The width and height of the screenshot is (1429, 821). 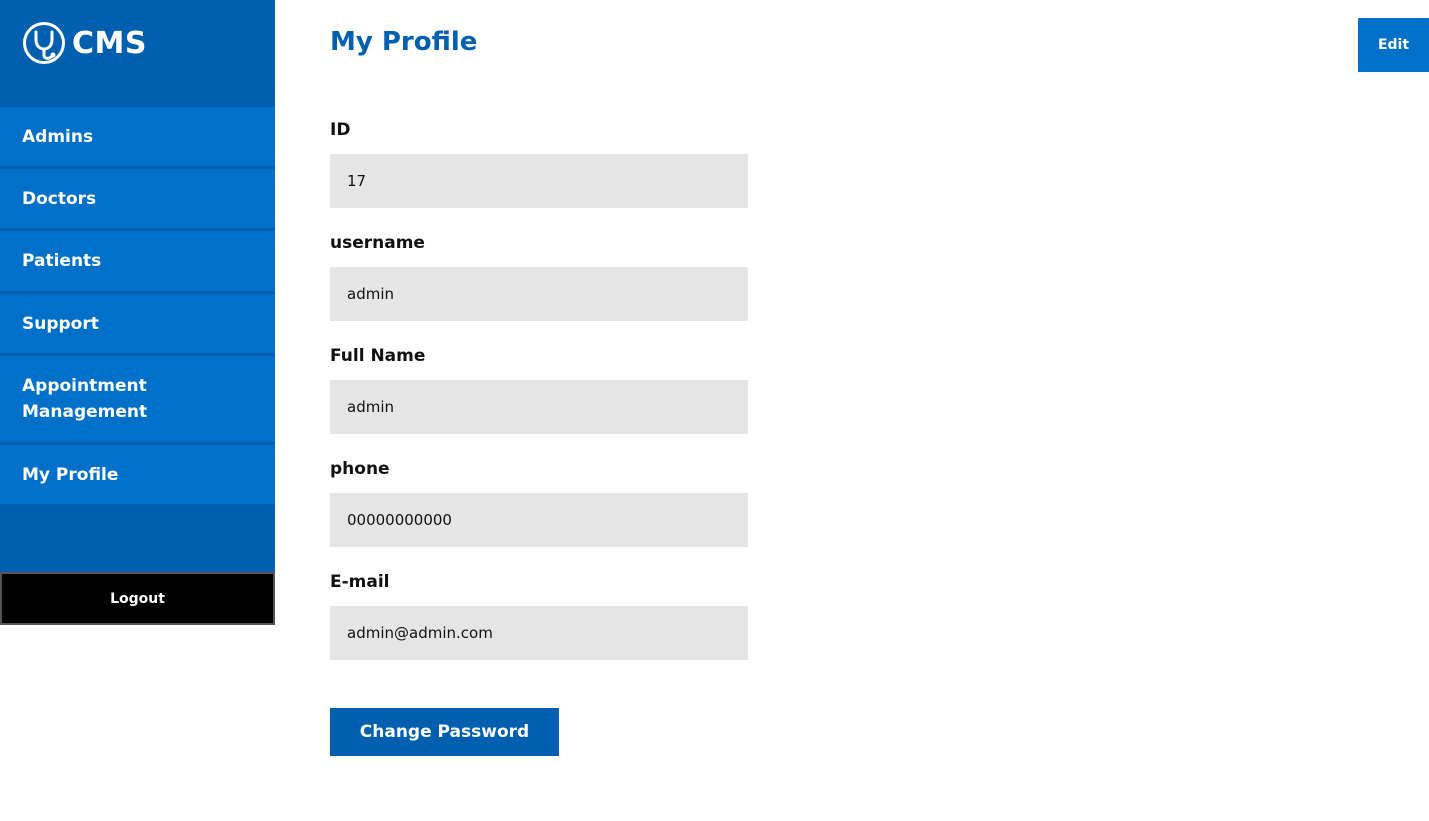 What do you see at coordinates (137, 598) in the screenshot?
I see `logout-button: Logout` at bounding box center [137, 598].